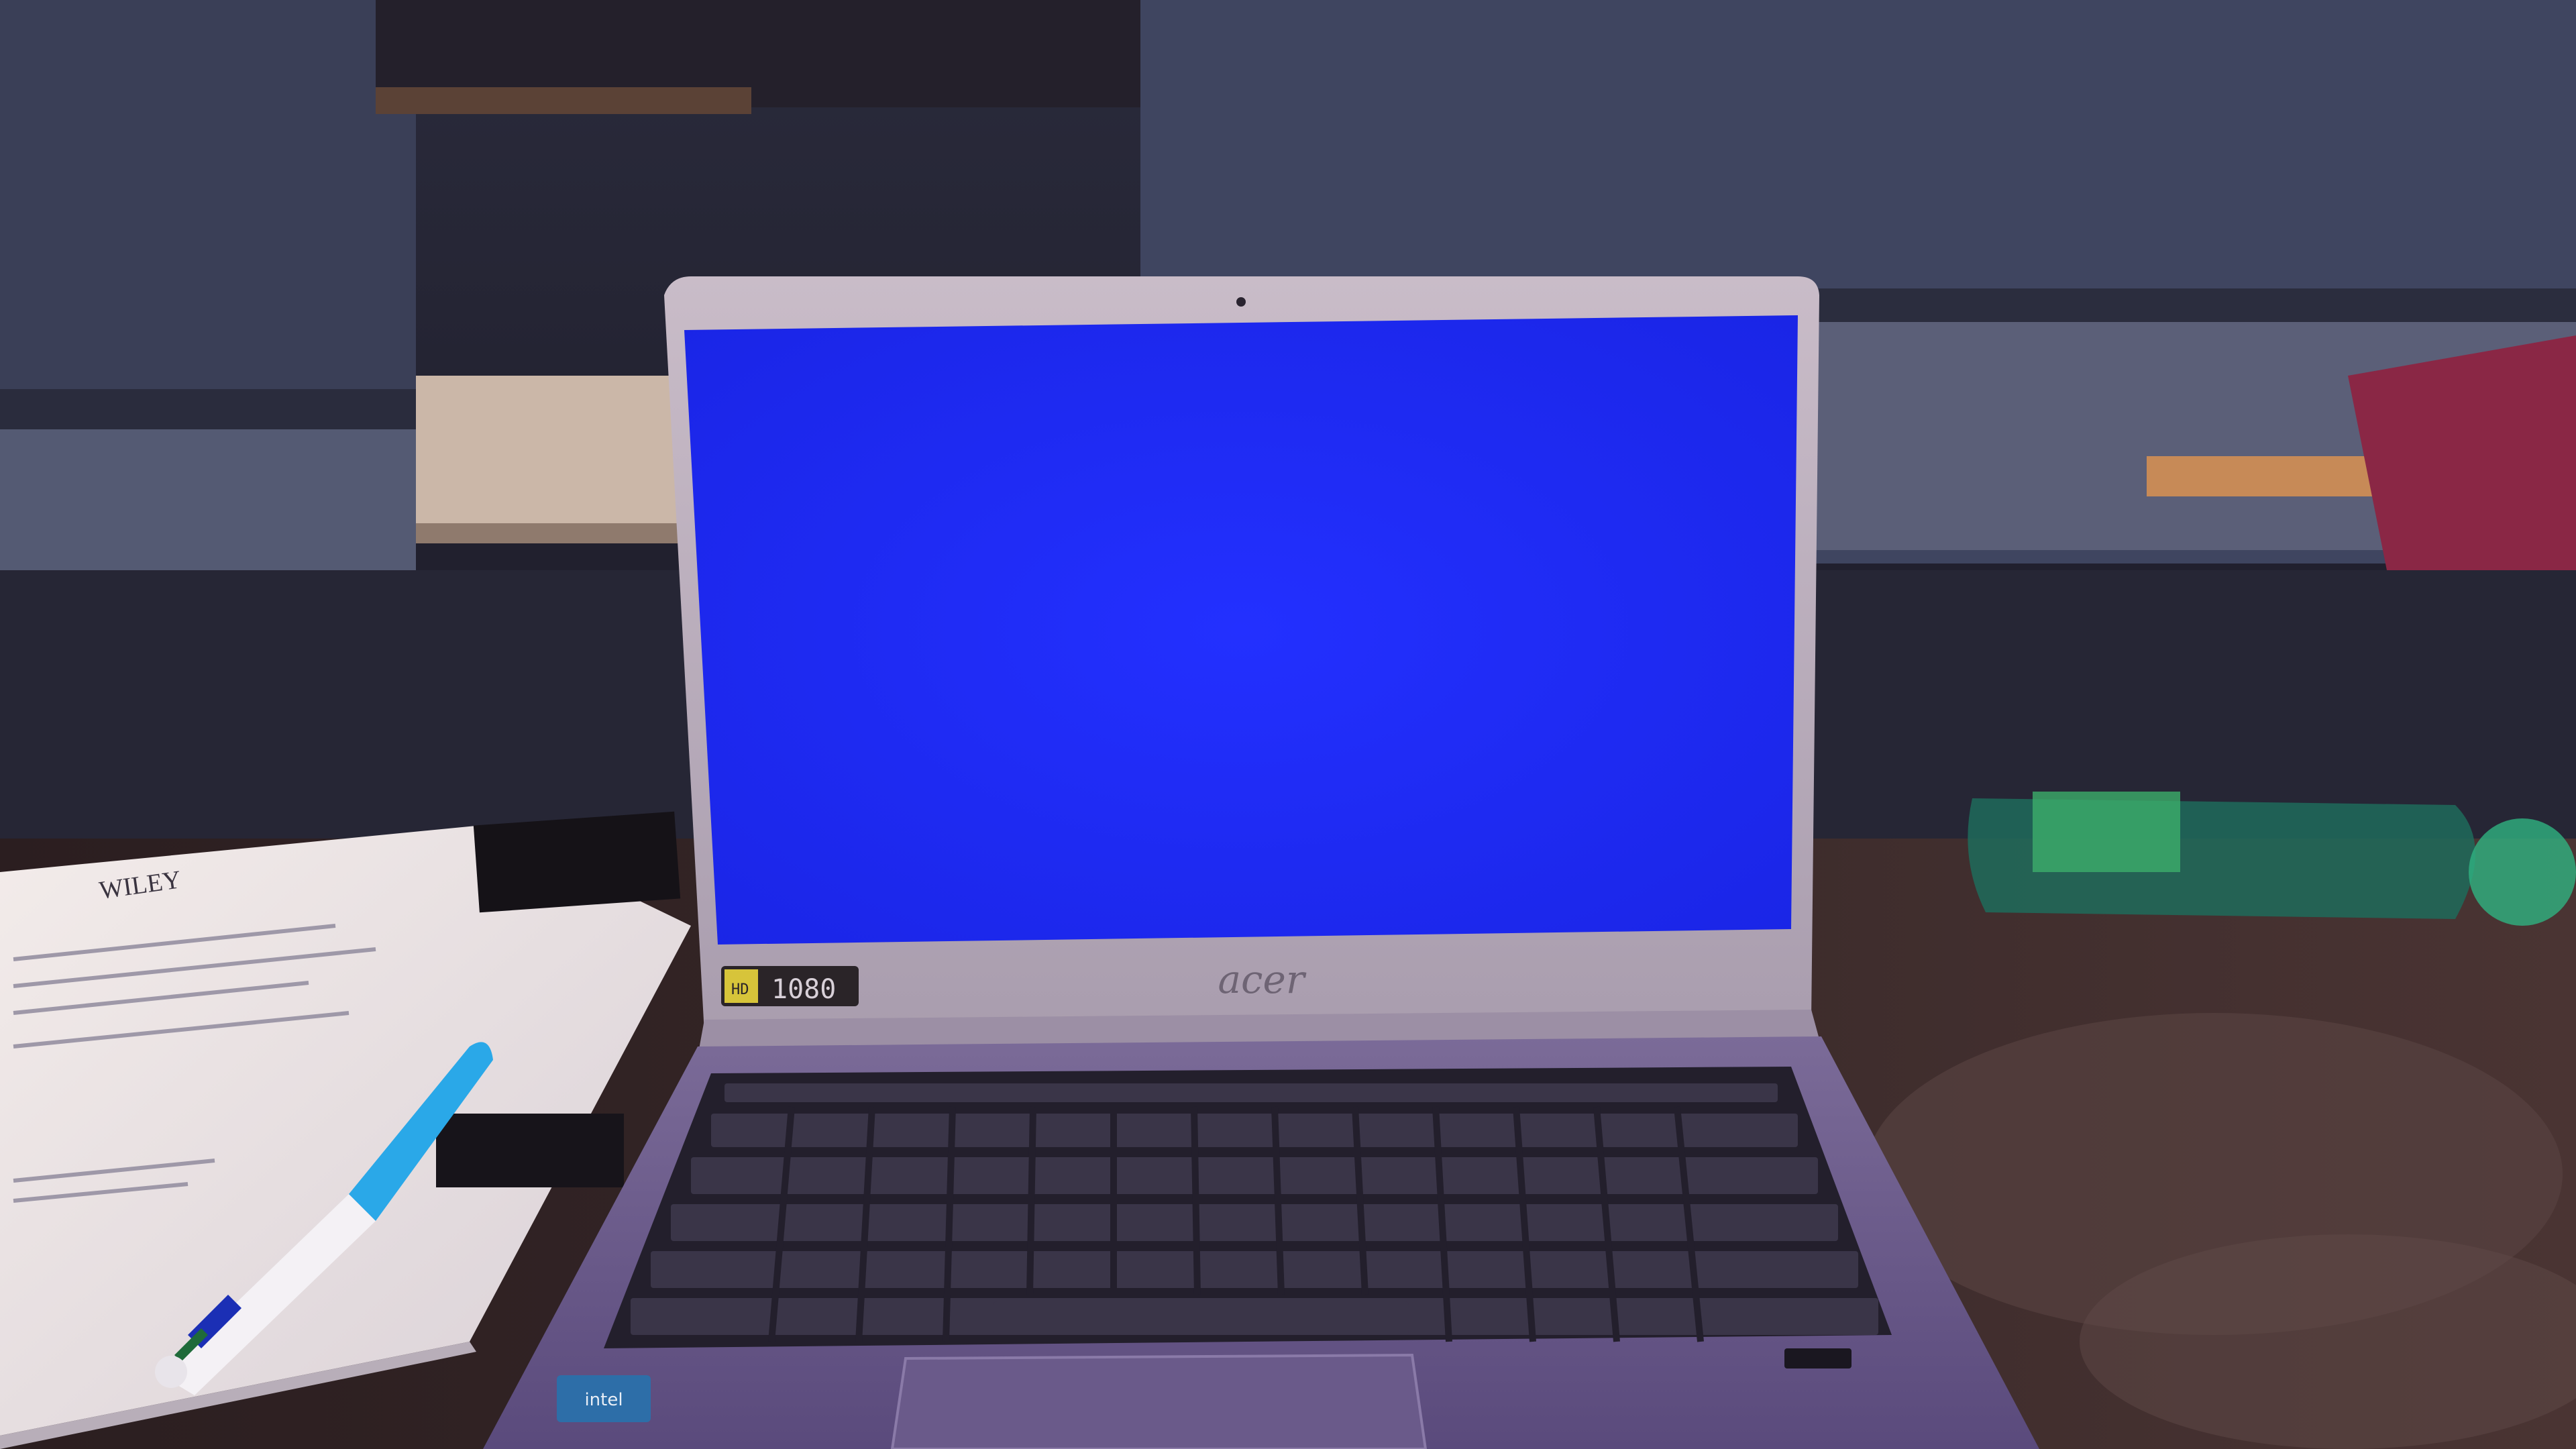 The height and width of the screenshot is (1449, 2576). Describe the element at coordinates (577, 862) in the screenshot. I see `dark-object` at that location.